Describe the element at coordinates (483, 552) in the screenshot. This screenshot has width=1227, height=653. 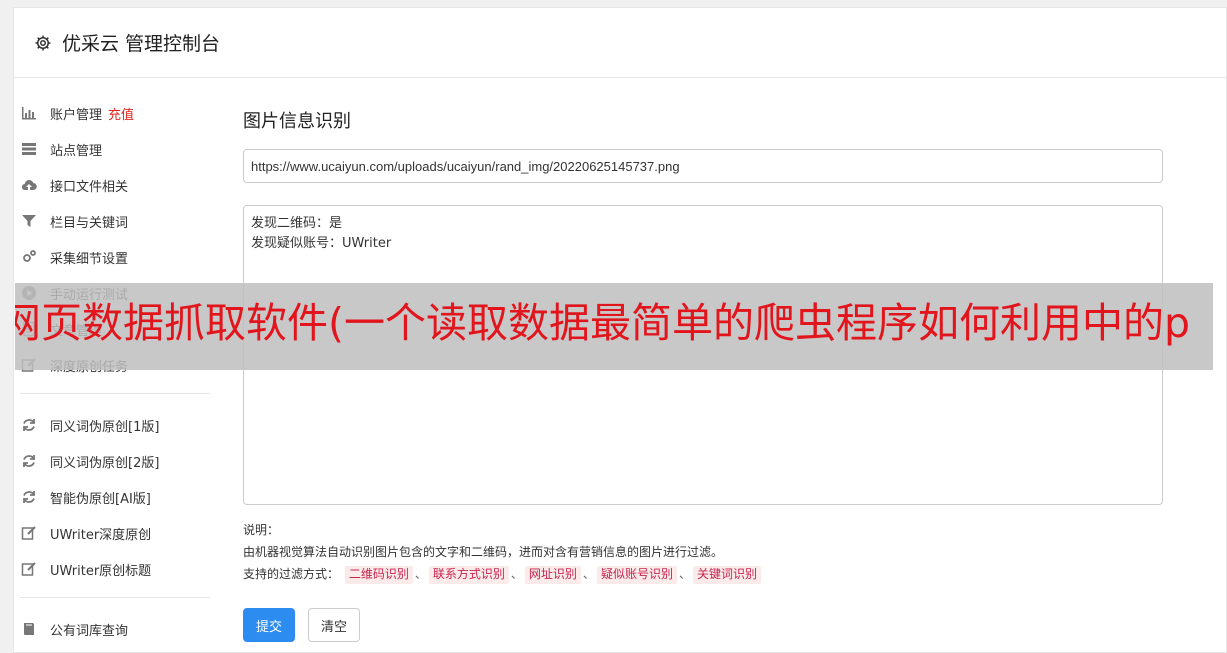
I see `desc-text: 由机器视觉算法自动识别图片包含的文字和二维码，进而对含有营销信息的图片进行过滤。` at that location.